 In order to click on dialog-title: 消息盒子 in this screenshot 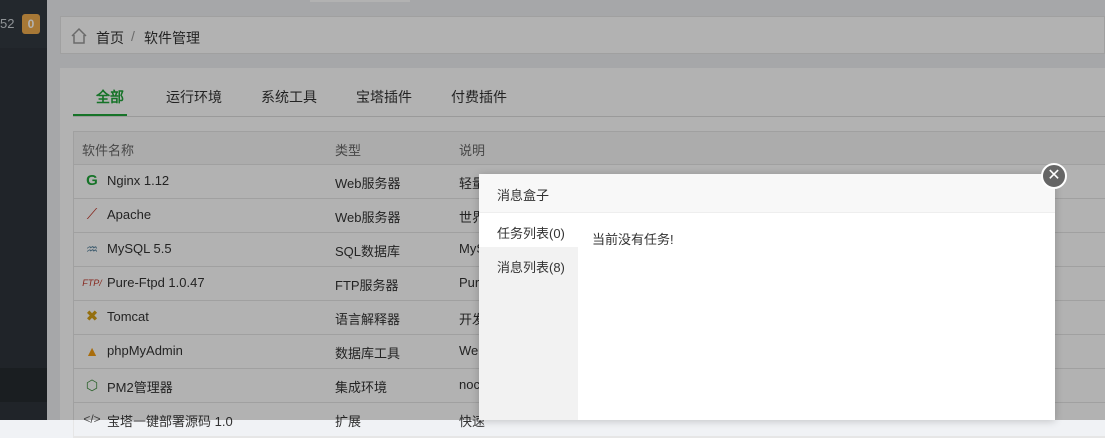, I will do `click(523, 195)`.